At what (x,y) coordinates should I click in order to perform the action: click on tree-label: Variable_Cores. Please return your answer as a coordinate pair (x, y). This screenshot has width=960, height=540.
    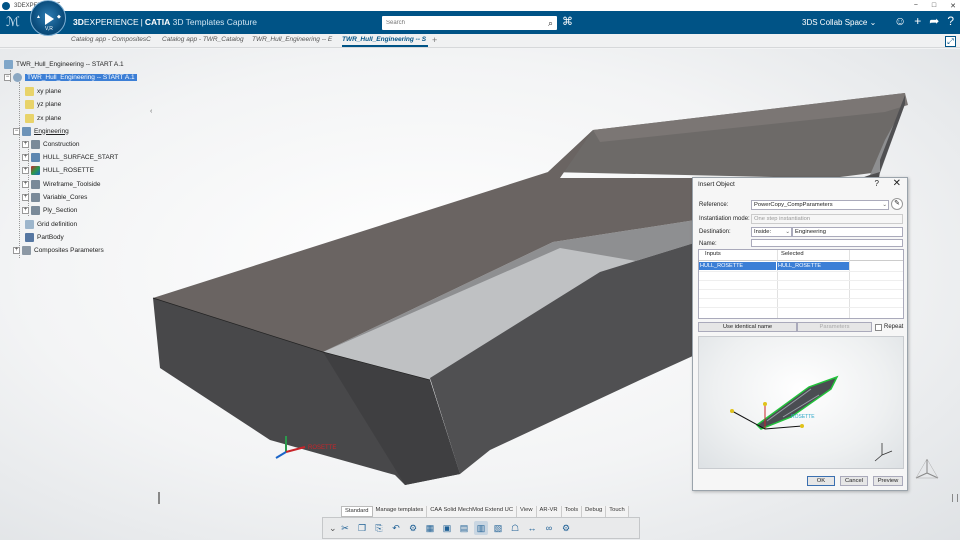
    Looking at the image, I should click on (65, 197).